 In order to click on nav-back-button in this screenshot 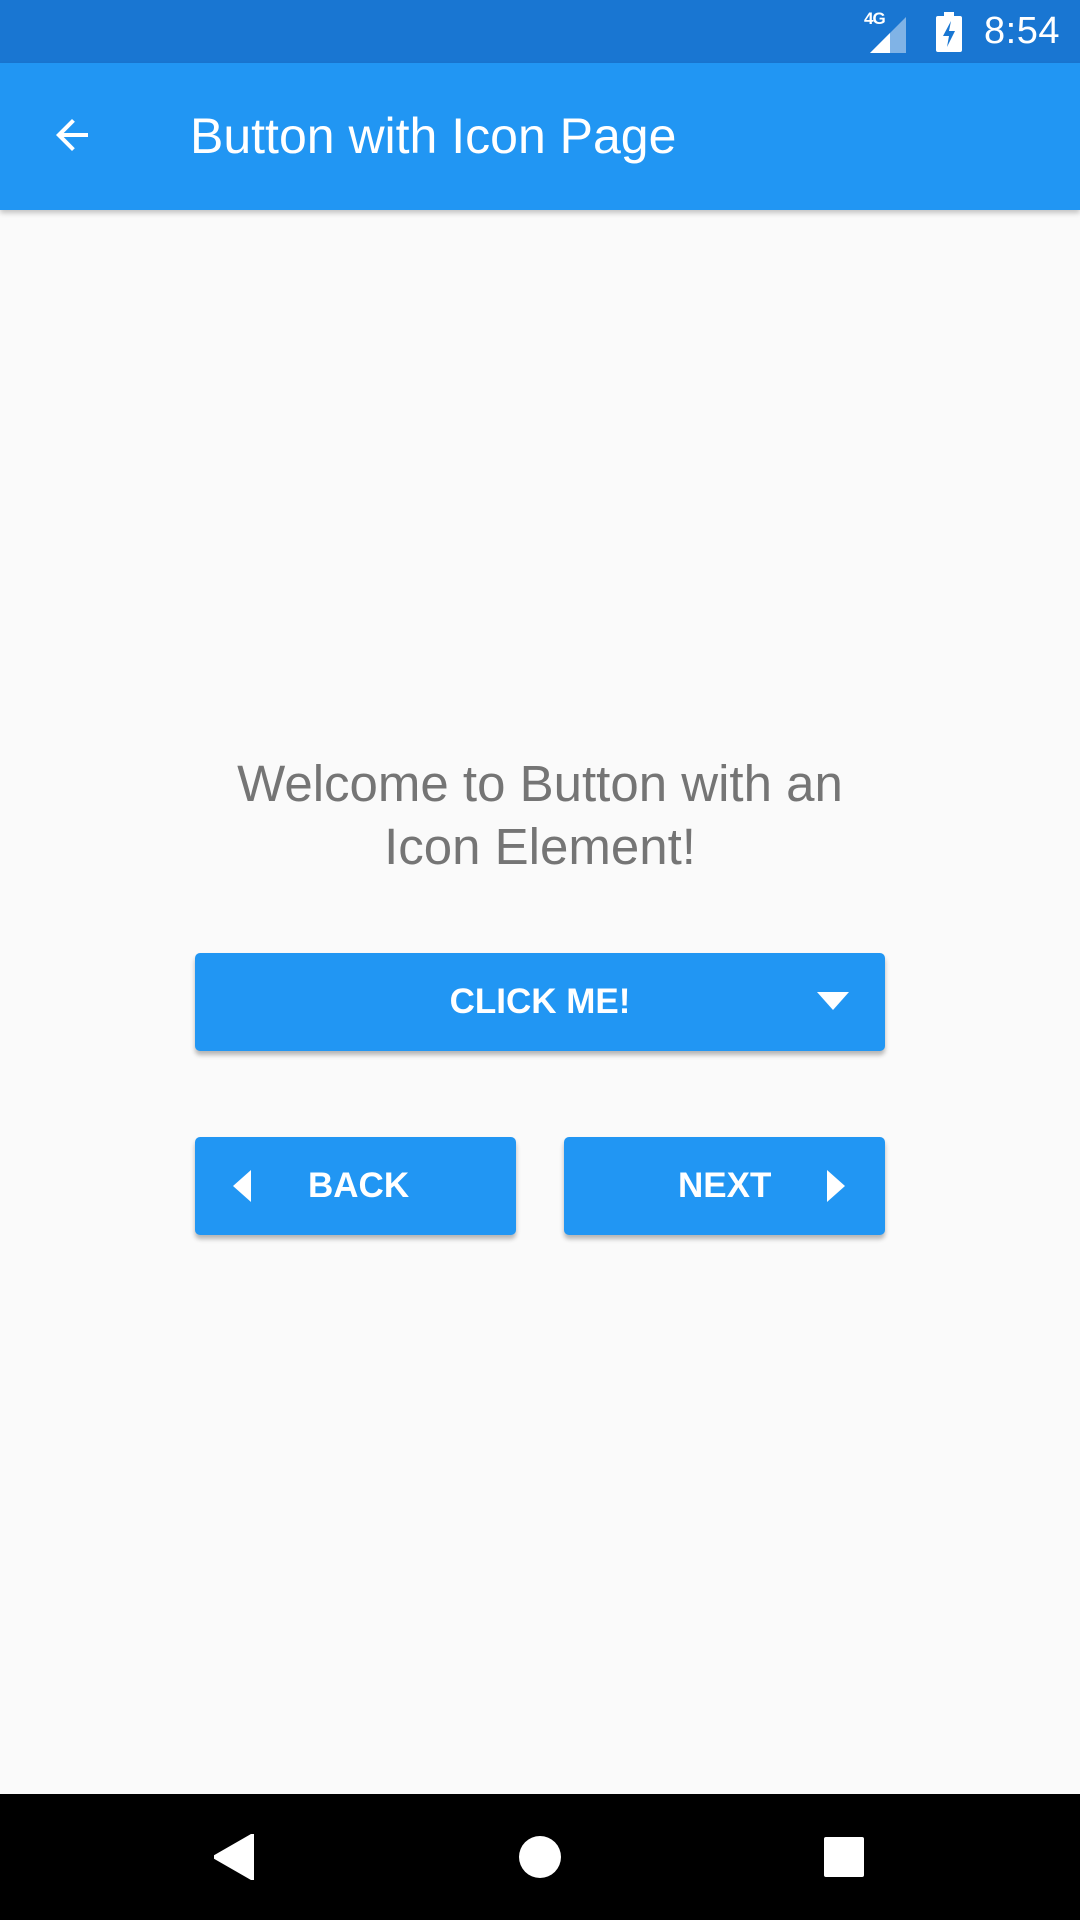, I will do `click(234, 1858)`.